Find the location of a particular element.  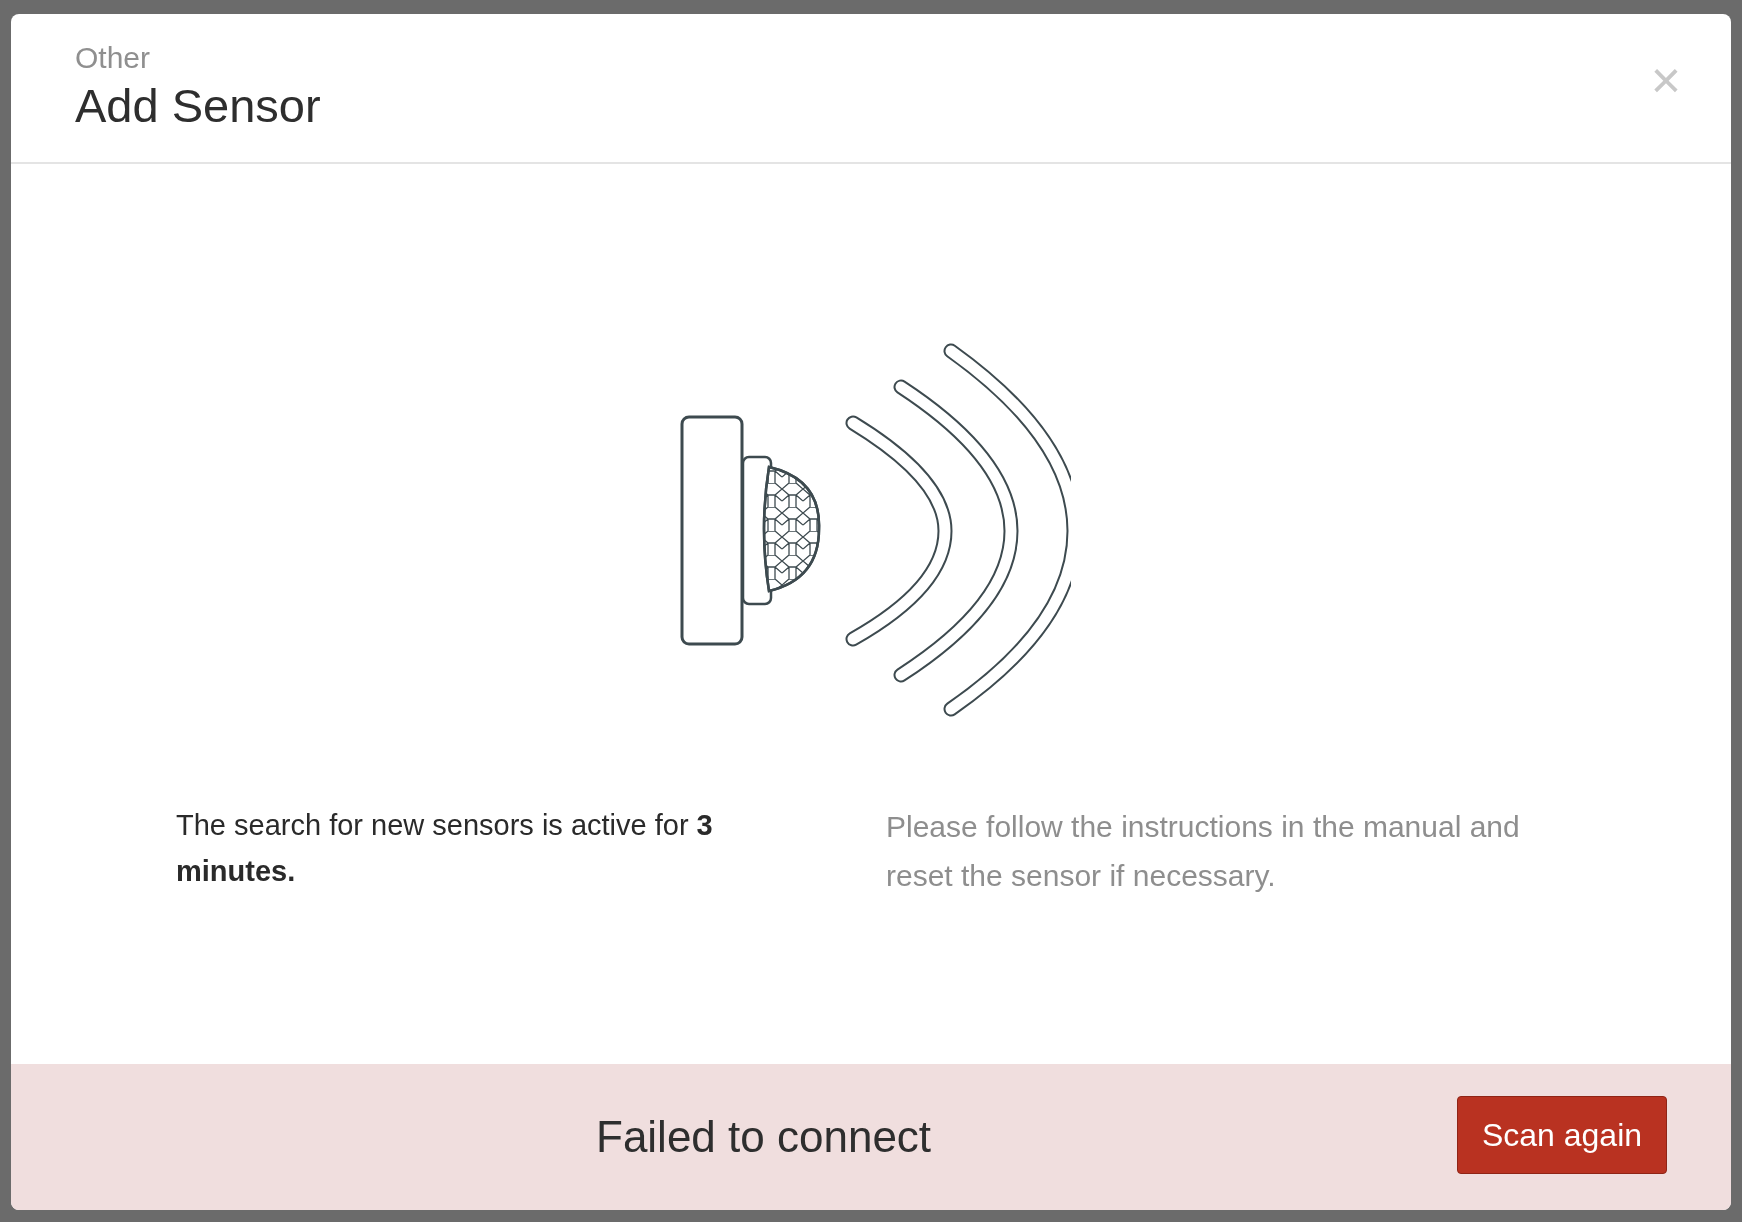

search-duration-text: The search for new sensors is active for 3 minutes. is located at coordinates (445, 848).